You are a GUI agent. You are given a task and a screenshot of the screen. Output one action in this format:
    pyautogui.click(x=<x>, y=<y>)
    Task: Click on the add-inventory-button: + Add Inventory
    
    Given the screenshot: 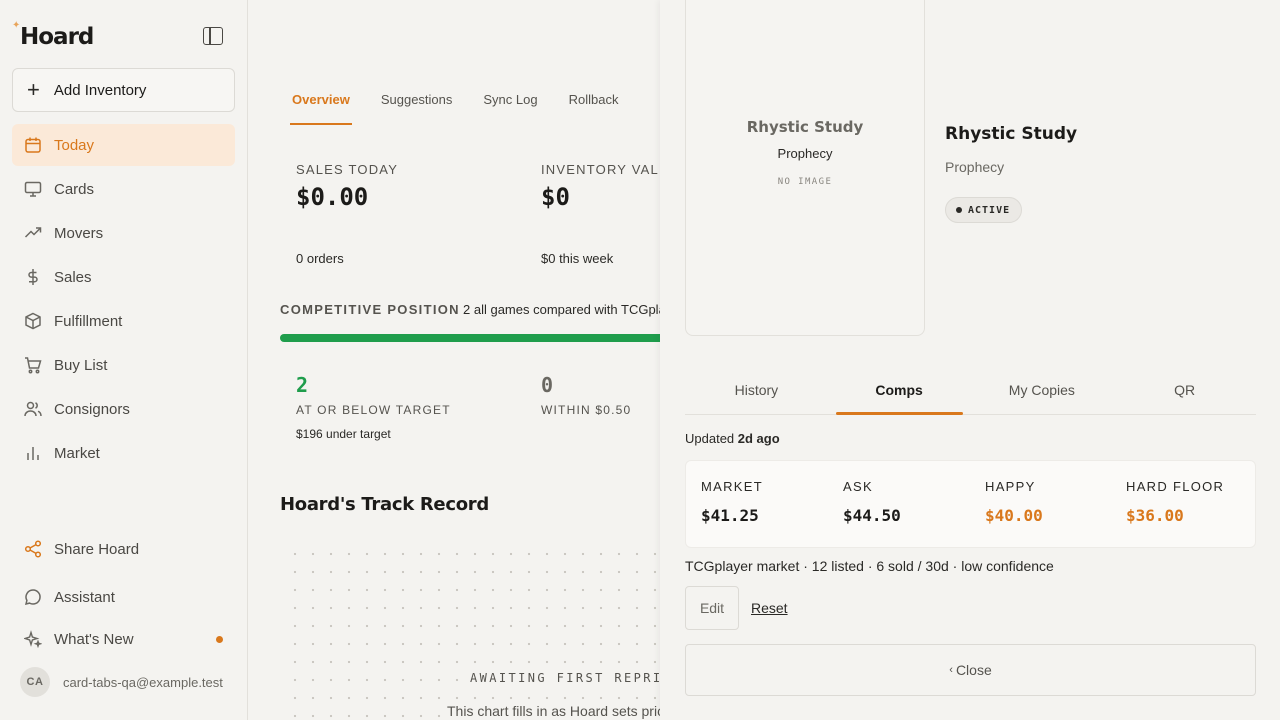 What is the action you would take?
    pyautogui.click(x=123, y=90)
    